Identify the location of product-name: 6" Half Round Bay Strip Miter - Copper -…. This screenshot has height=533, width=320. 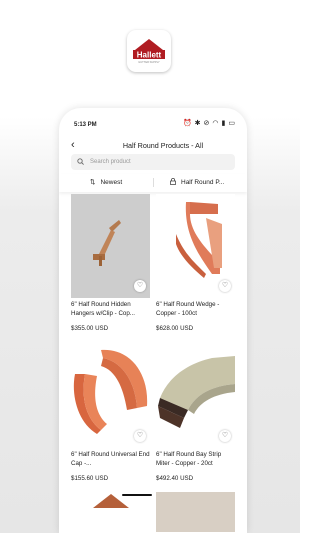
(189, 459).